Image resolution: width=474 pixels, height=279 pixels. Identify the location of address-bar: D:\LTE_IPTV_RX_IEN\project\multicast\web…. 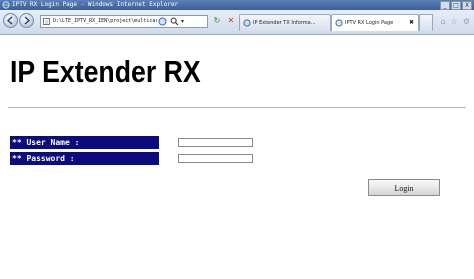
(124, 21).